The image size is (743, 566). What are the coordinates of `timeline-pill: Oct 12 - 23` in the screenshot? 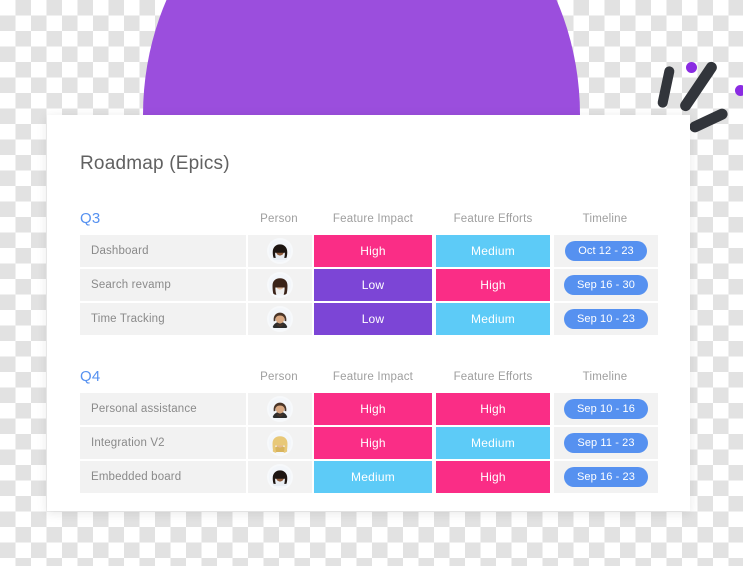 It's located at (606, 251).